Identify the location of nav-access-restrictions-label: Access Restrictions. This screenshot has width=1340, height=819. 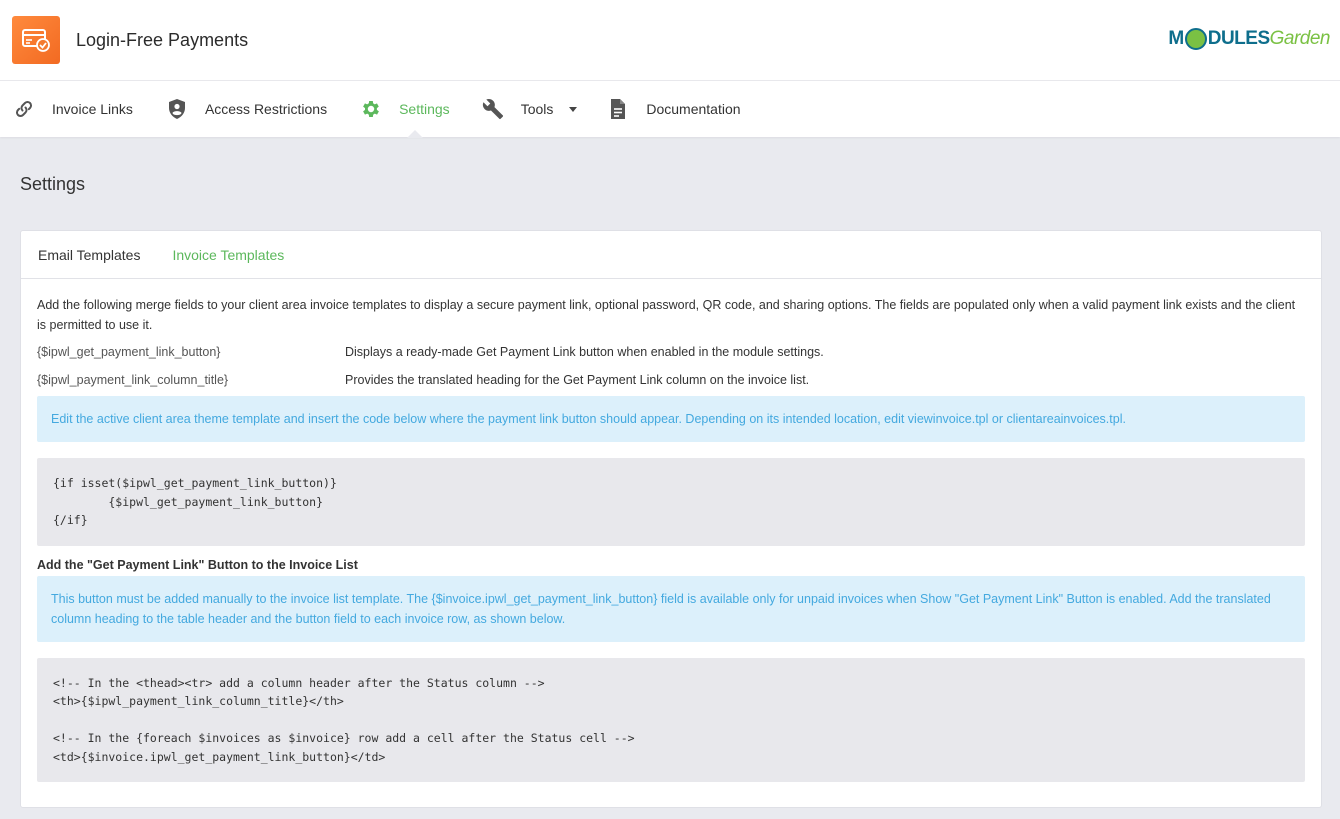
(266, 109).